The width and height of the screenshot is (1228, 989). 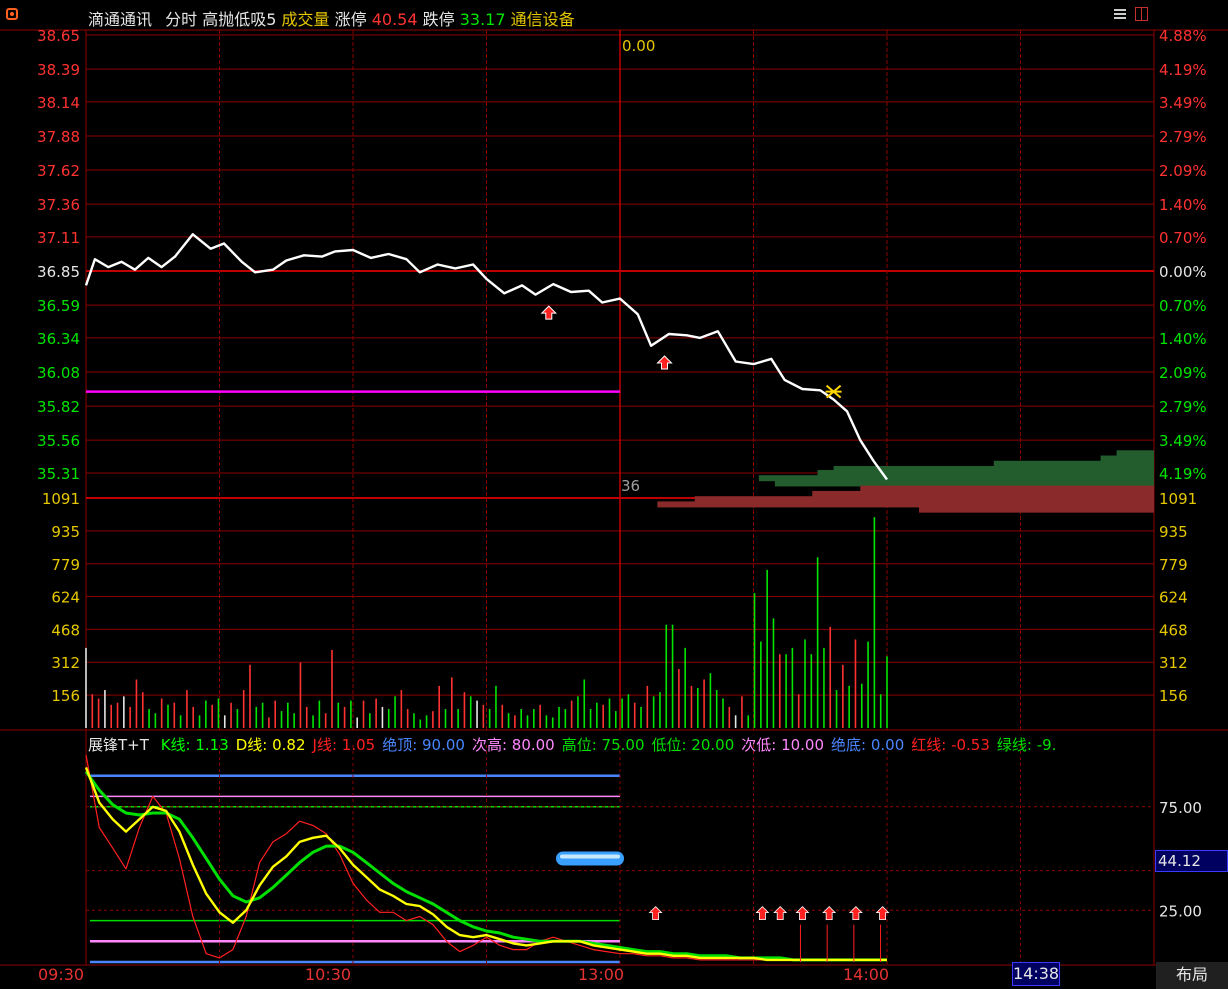 I want to click on price-tick-label: 38.65, so click(x=58, y=36).